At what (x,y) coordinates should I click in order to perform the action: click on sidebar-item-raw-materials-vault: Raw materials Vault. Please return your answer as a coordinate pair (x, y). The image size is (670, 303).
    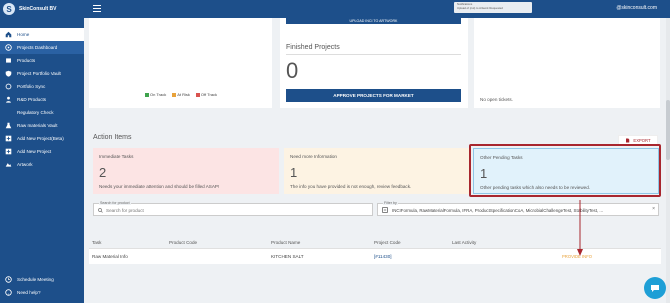
    Looking at the image, I should click on (42, 125).